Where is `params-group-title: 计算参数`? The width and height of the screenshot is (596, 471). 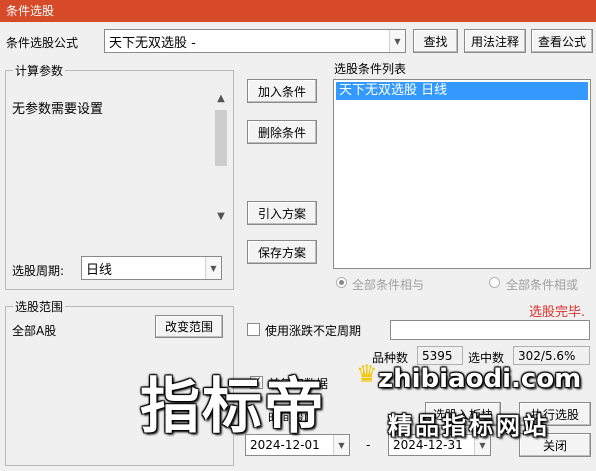 params-group-title: 计算参数 is located at coordinates (39, 70).